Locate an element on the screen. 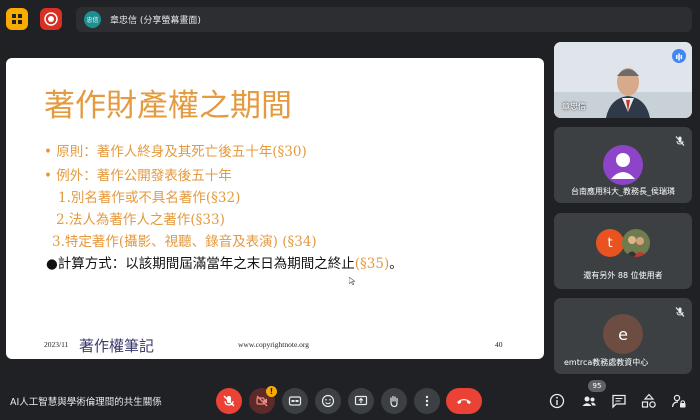  present-icon is located at coordinates (361, 400).